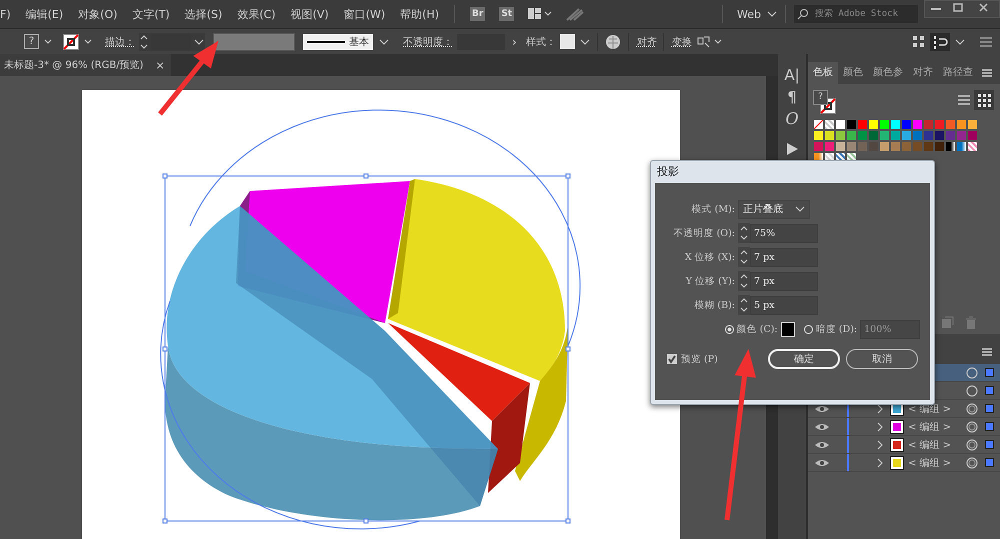 This screenshot has height=539, width=1000. Describe the element at coordinates (749, 14) in the screenshot. I see `workspace-switcher: Web` at that location.